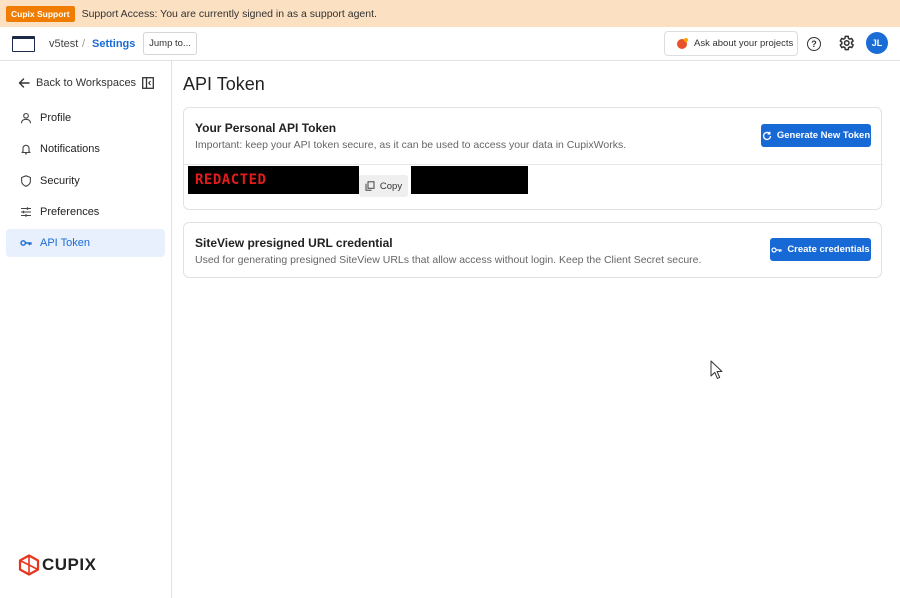  I want to click on gear-icon, so click(846, 43).